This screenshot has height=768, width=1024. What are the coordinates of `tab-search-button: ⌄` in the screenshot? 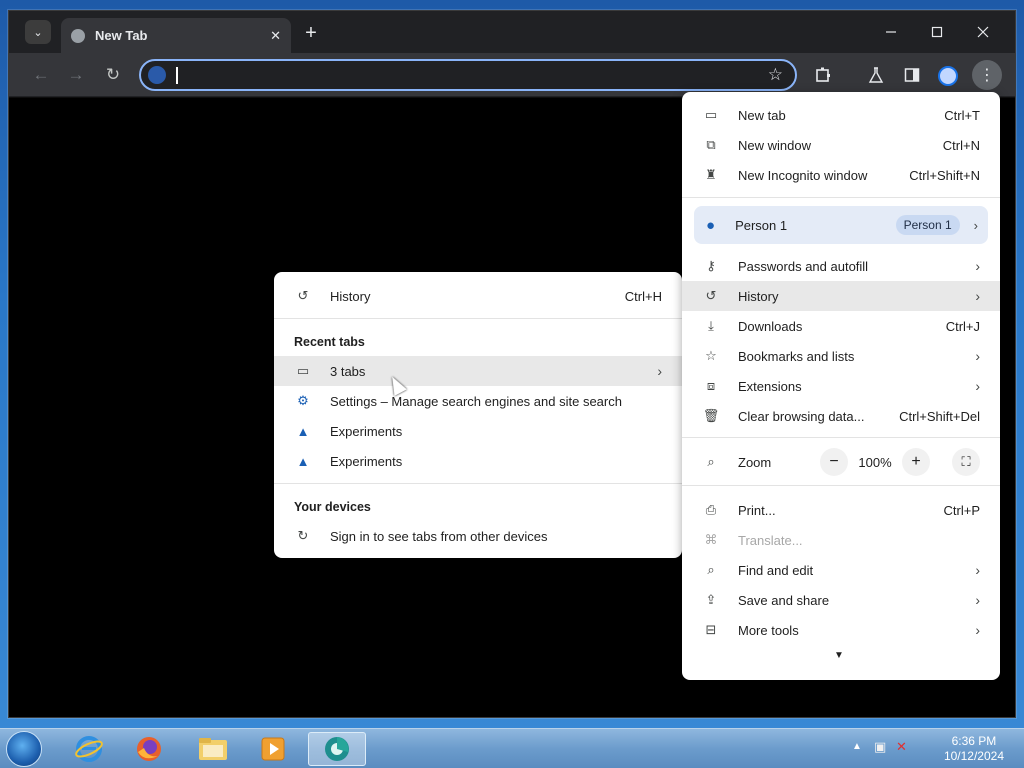 It's located at (38, 32).